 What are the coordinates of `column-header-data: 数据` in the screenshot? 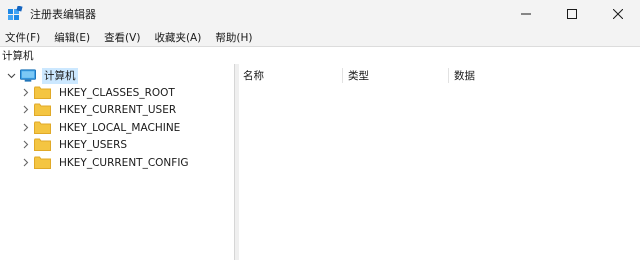 It's located at (545, 75).